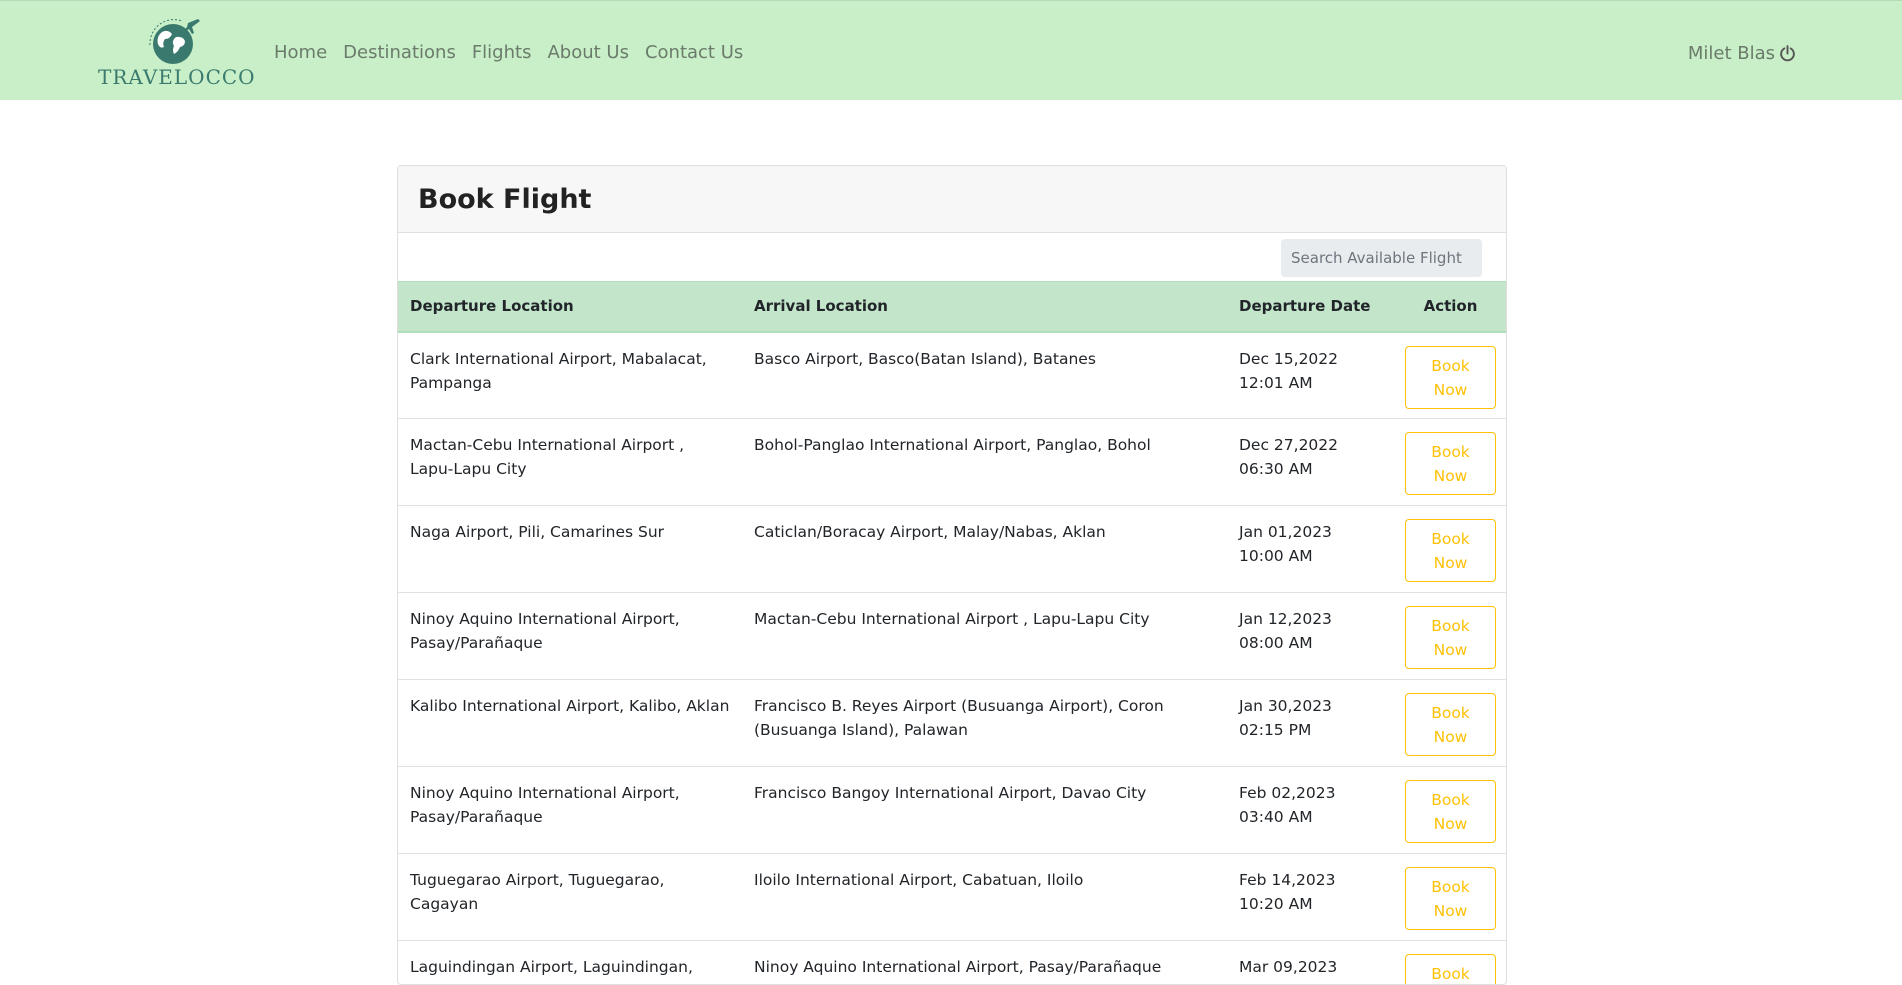 This screenshot has height=985, width=1902. What do you see at coordinates (300, 53) in the screenshot?
I see `nav-home: Home` at bounding box center [300, 53].